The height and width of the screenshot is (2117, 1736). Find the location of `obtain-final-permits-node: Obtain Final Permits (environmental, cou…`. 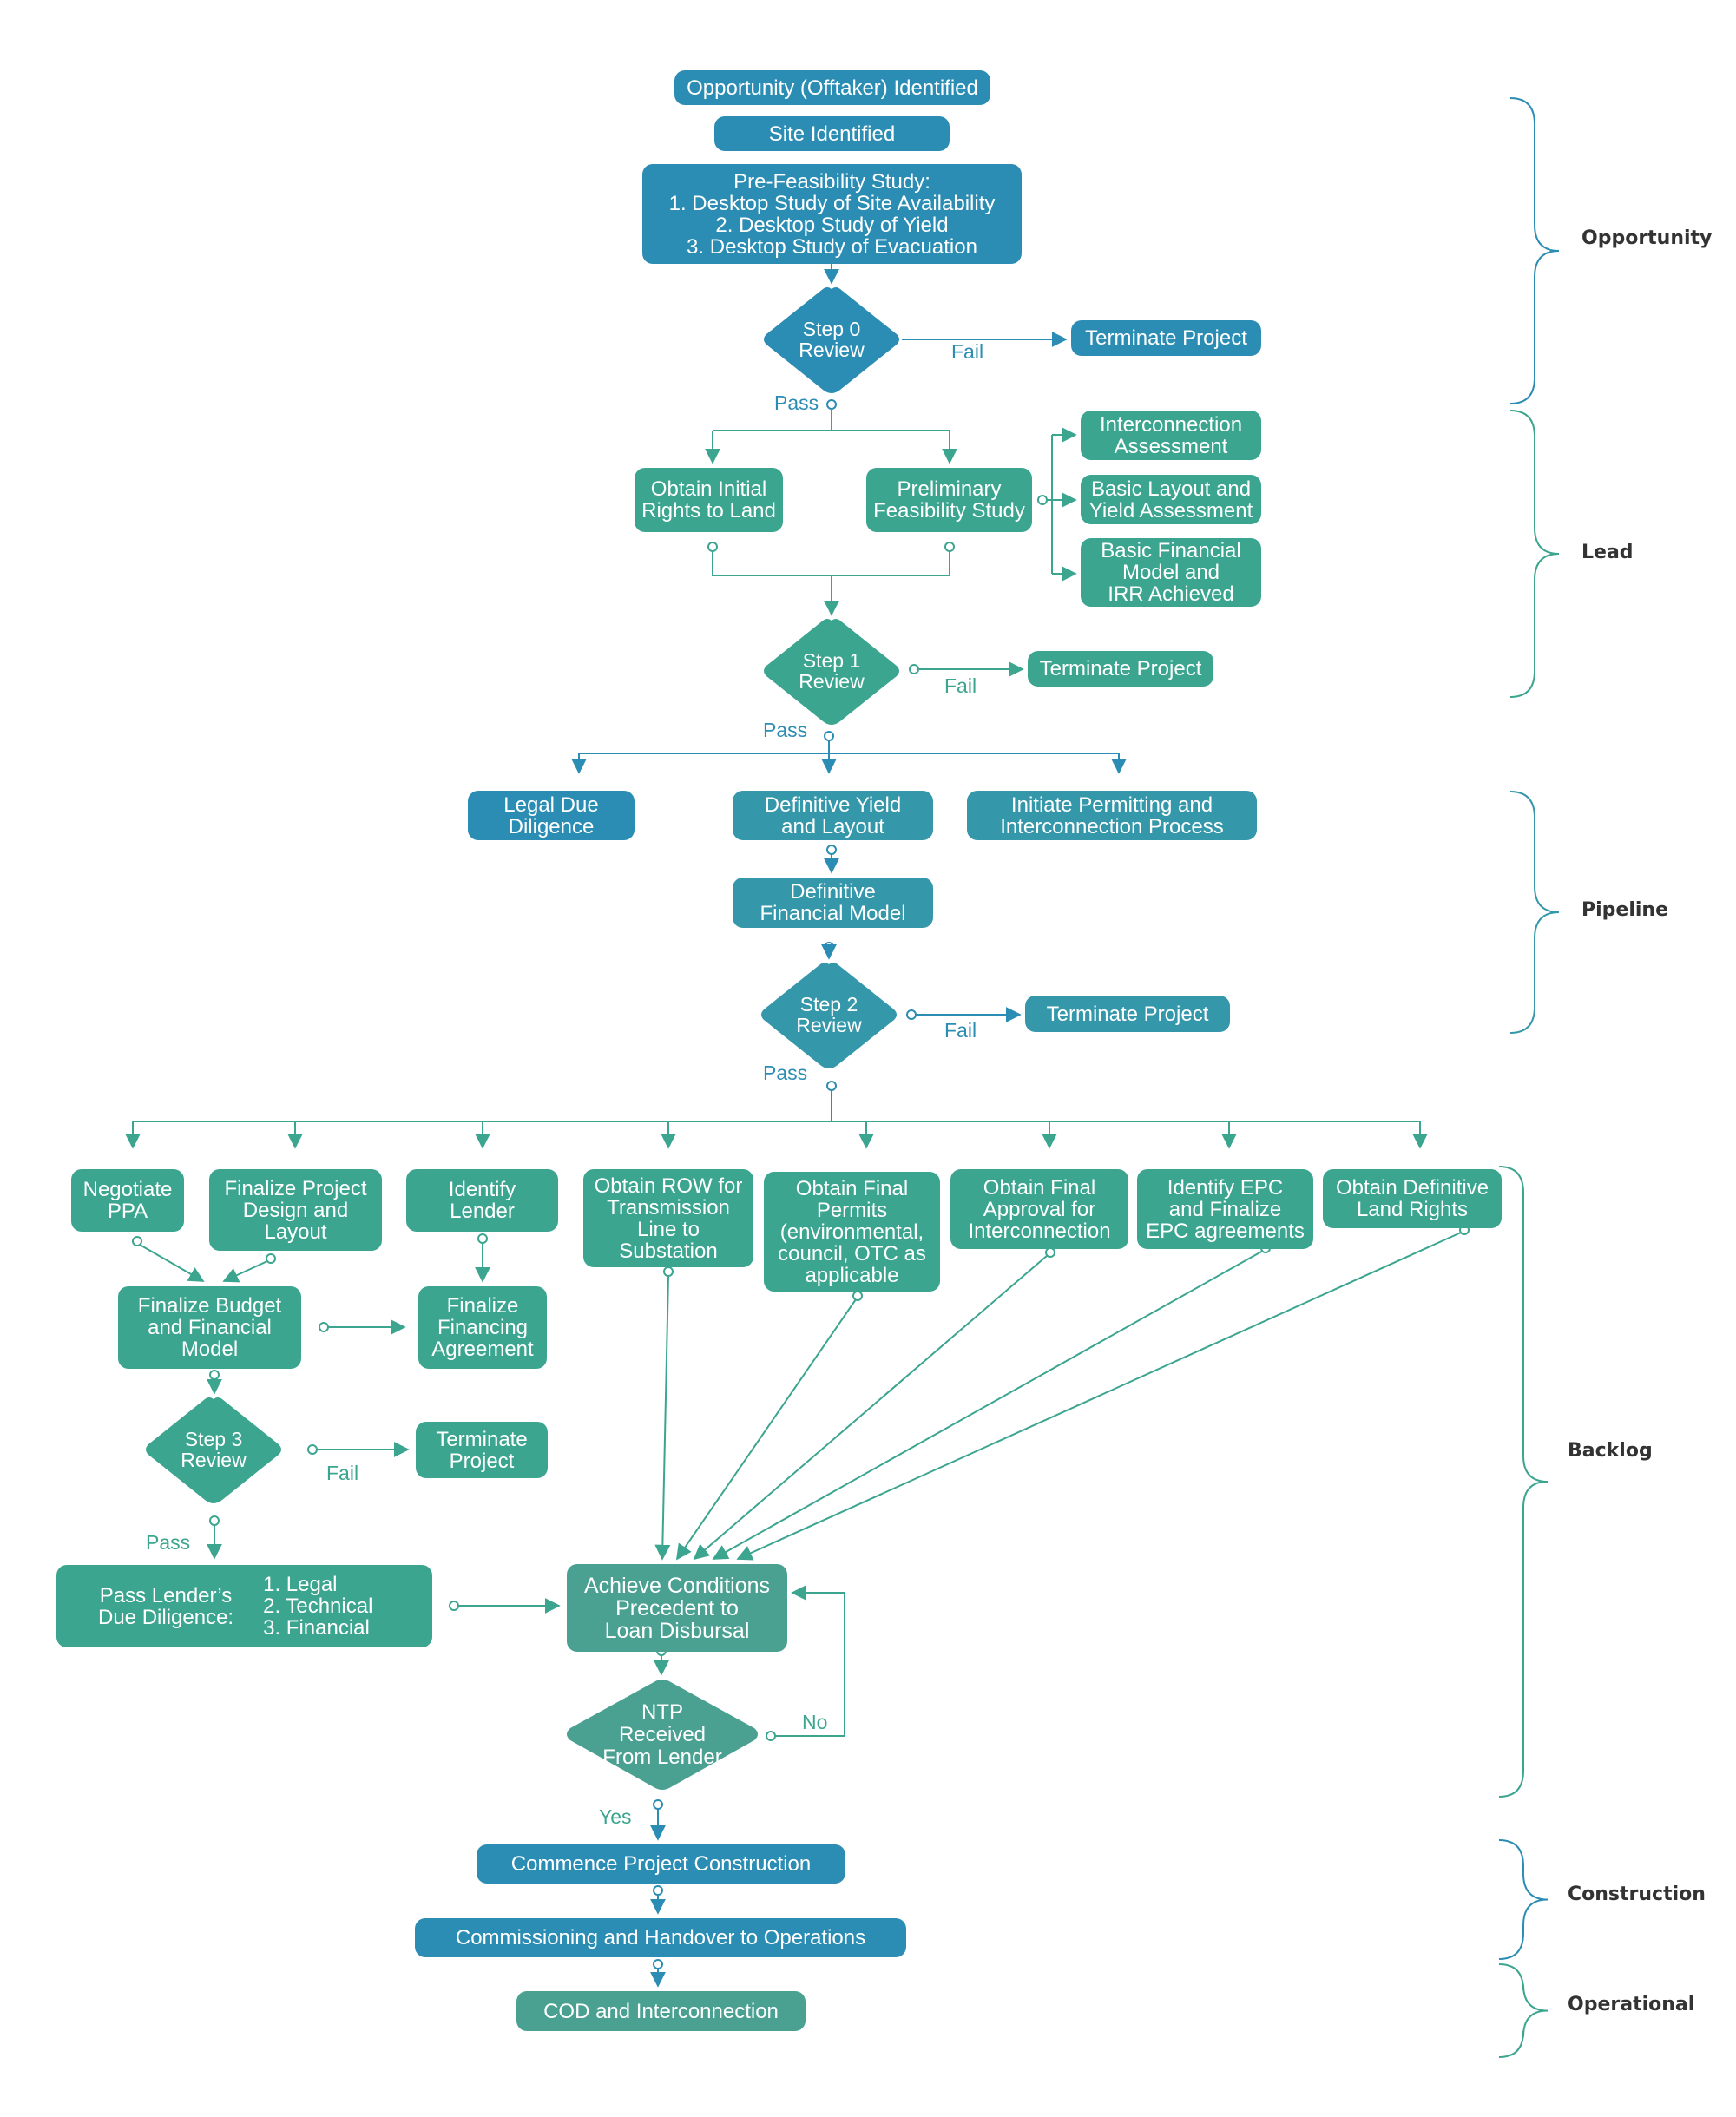

obtain-final-permits-node: Obtain Final Permits (environmental, cou… is located at coordinates (852, 1232).